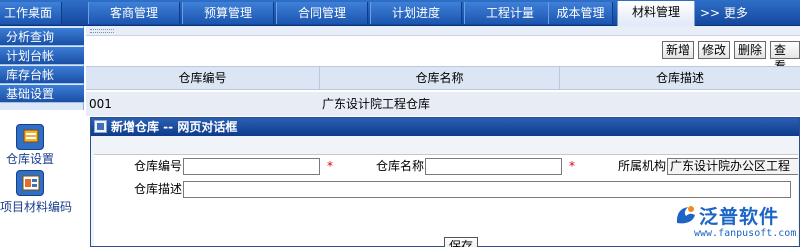  I want to click on sidebar-item-plan: 计划台帐, so click(42, 56).